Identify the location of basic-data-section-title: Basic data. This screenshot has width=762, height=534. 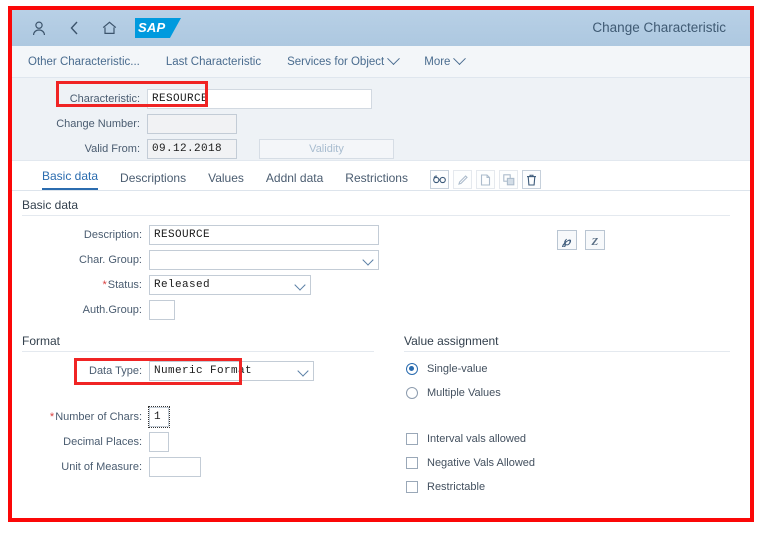
(50, 205).